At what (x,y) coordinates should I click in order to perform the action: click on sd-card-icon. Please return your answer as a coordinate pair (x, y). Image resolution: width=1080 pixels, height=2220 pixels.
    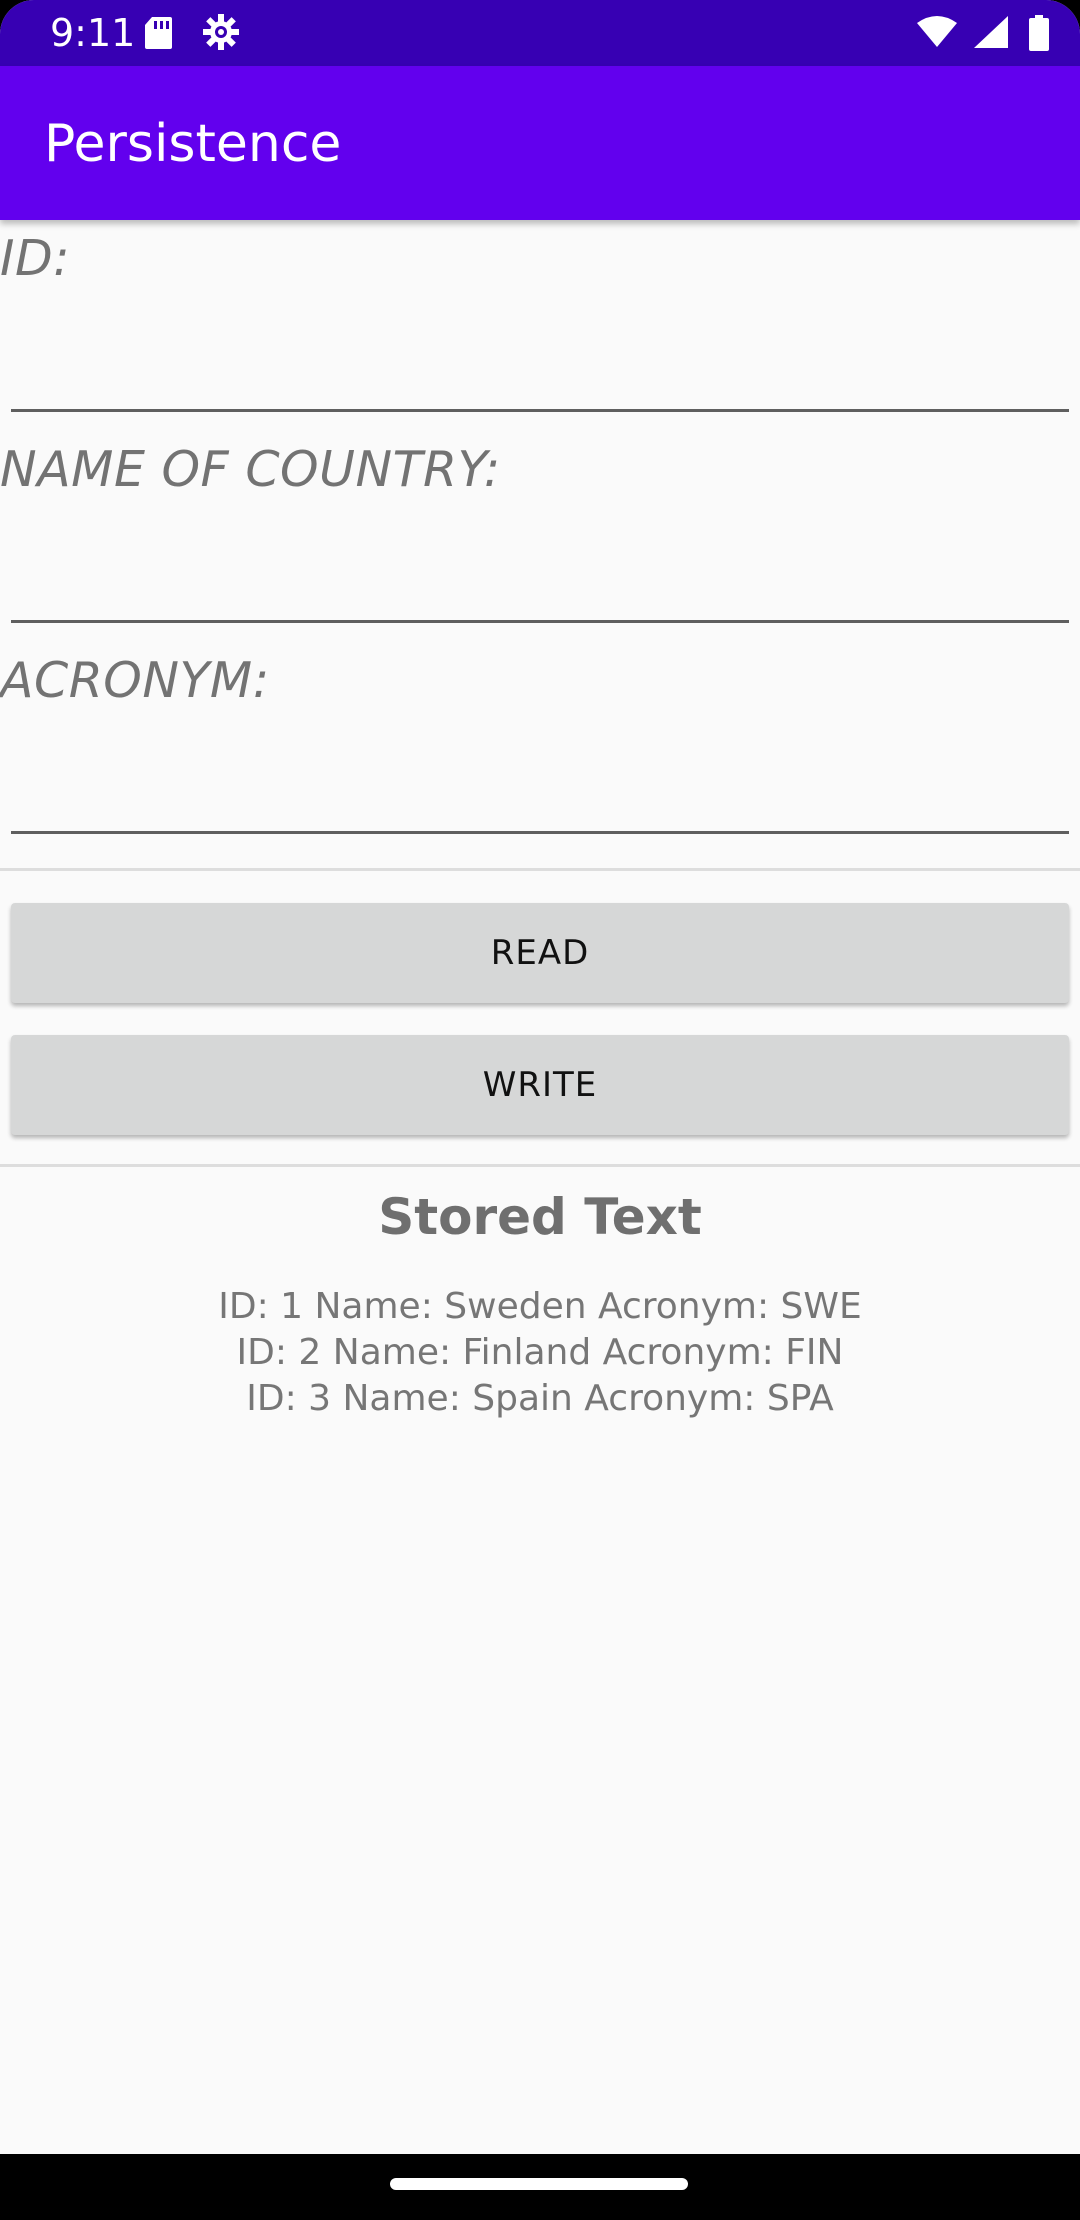
    Looking at the image, I should click on (158, 33).